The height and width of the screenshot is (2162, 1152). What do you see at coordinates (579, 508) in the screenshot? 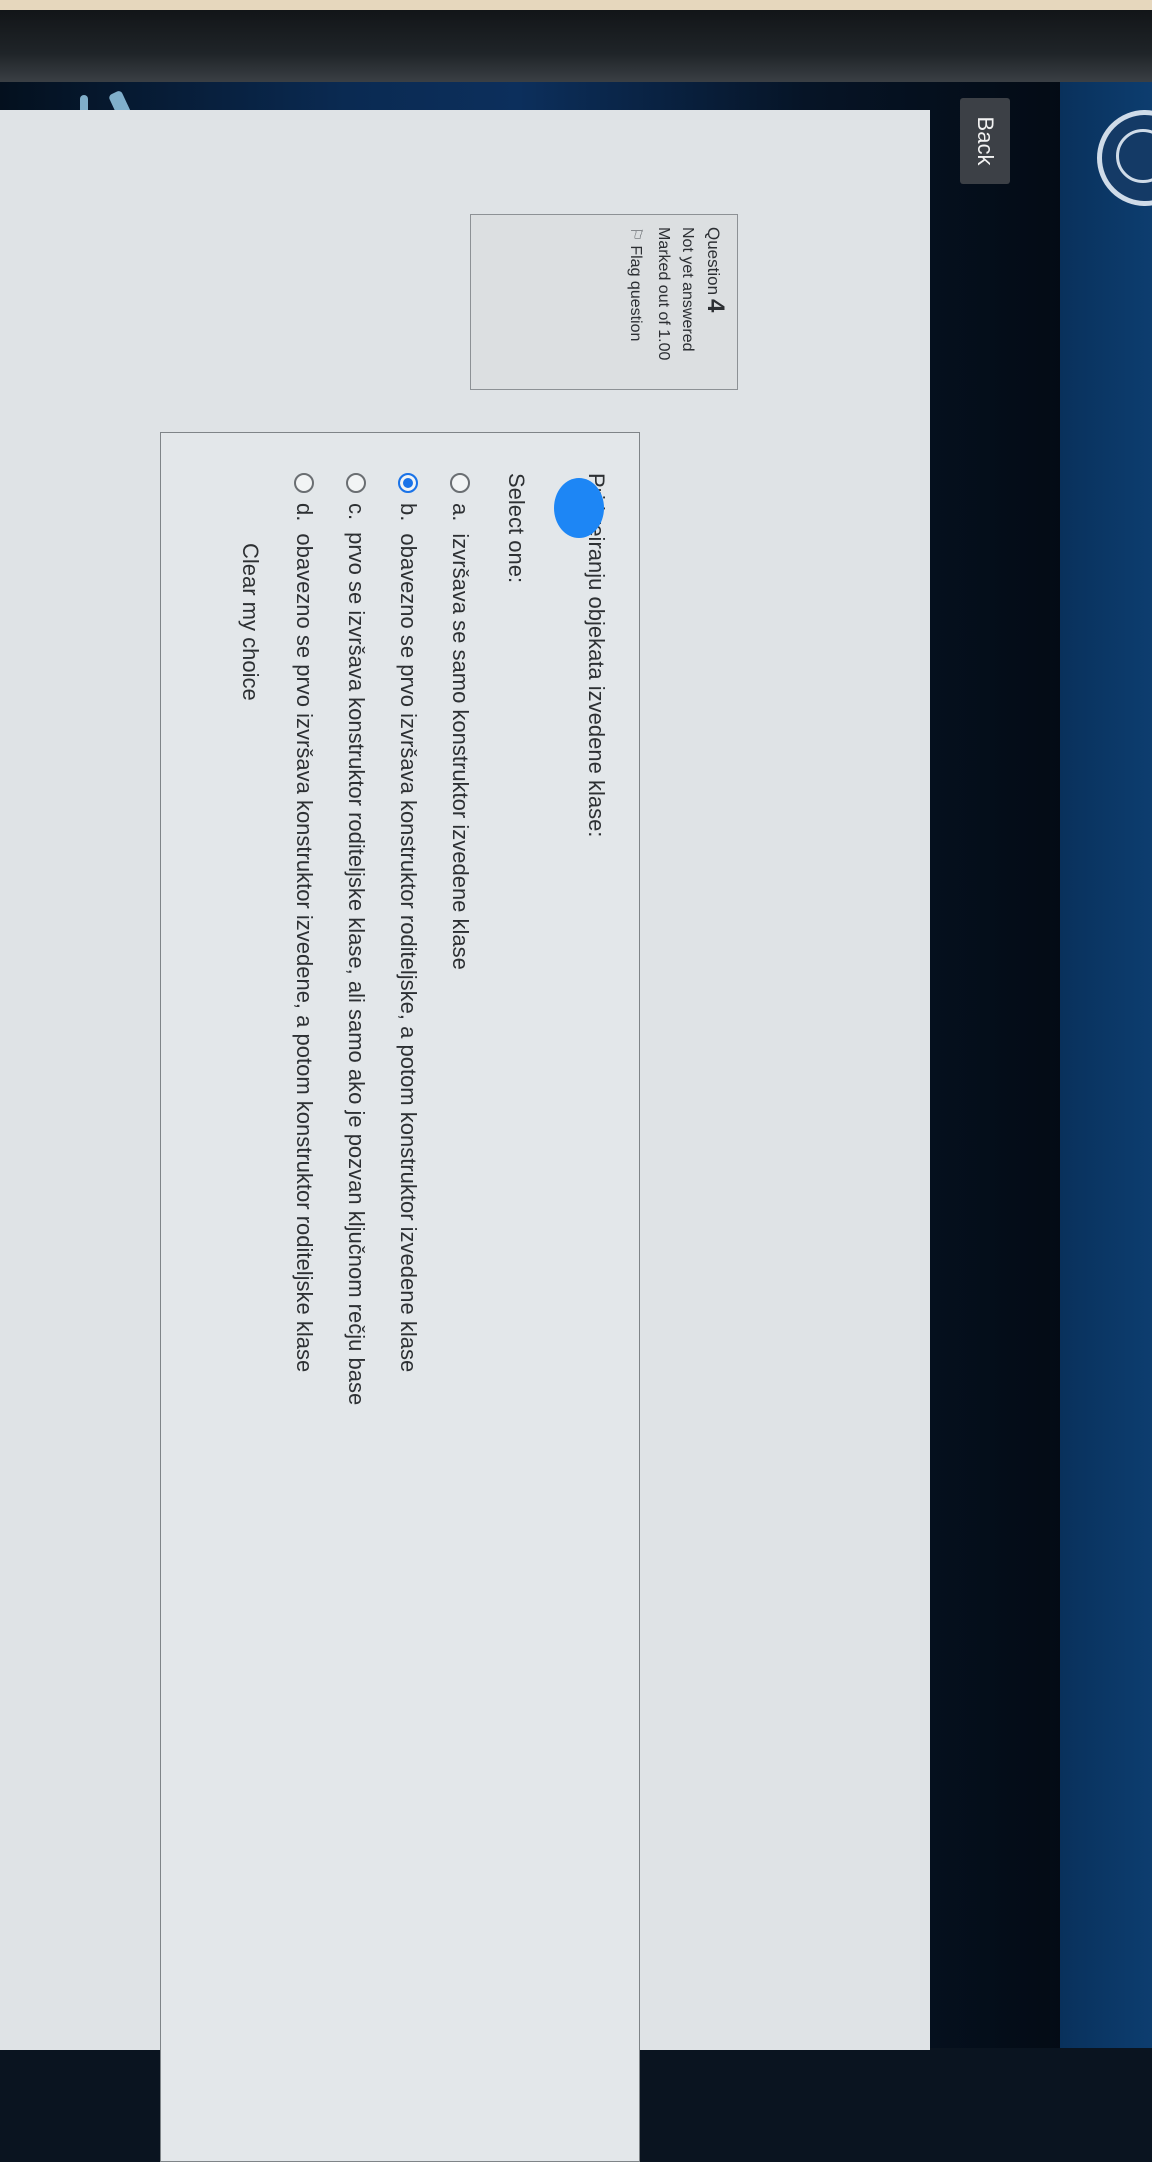
I see `selection-highlight` at bounding box center [579, 508].